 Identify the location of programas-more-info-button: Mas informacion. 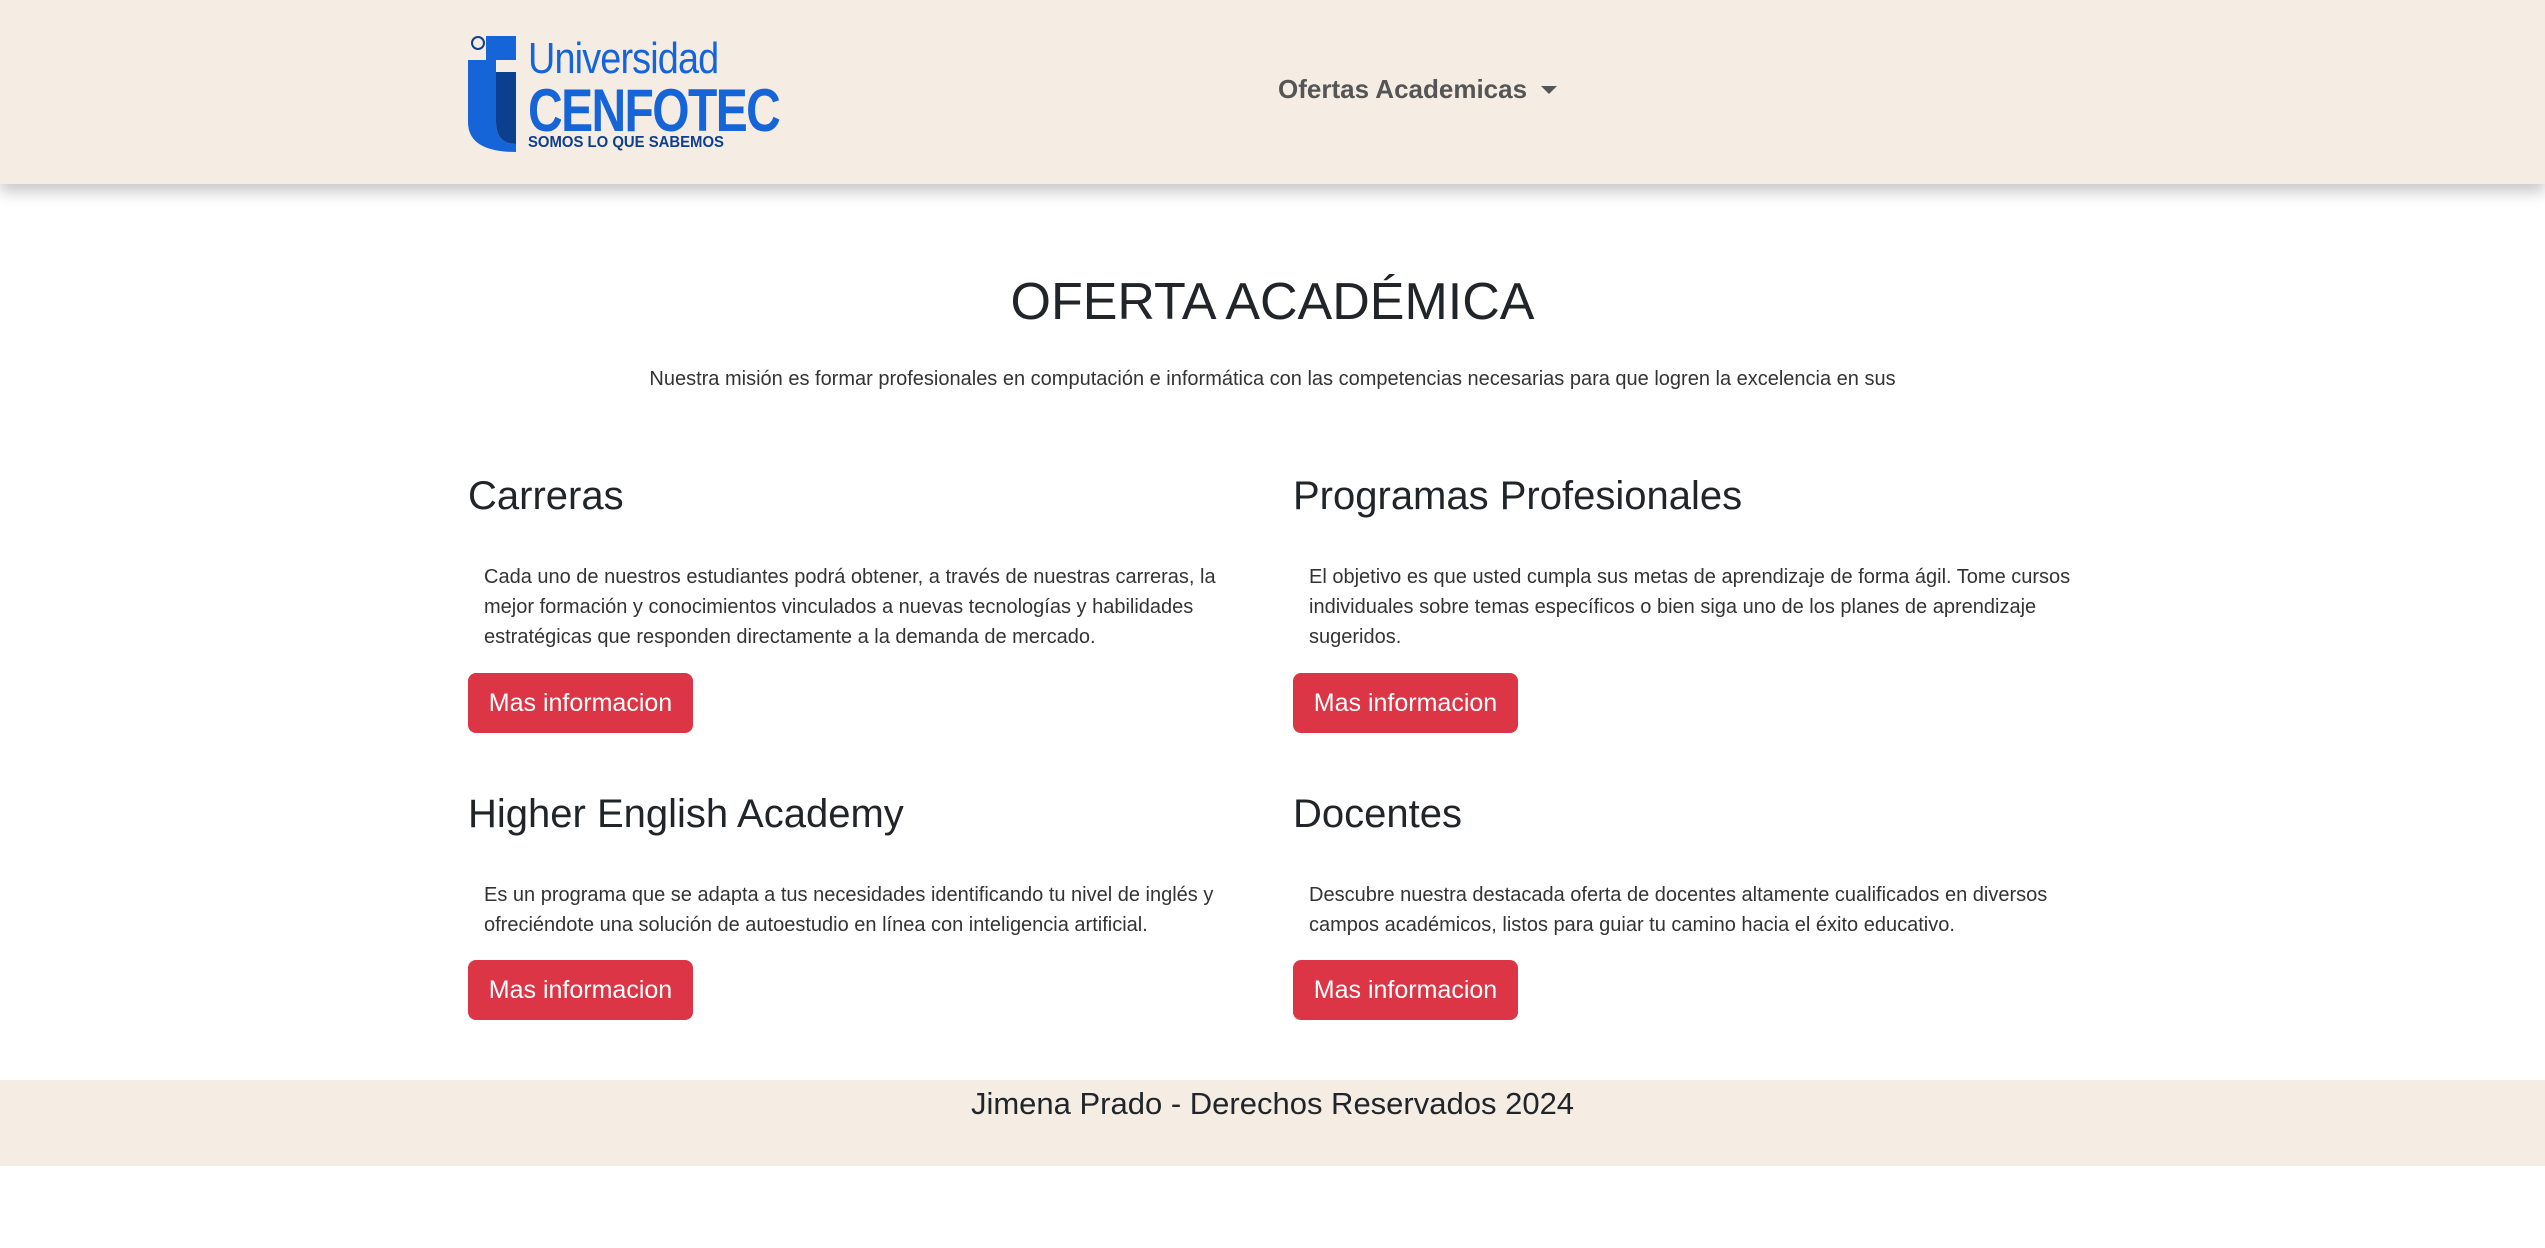
(1405, 703).